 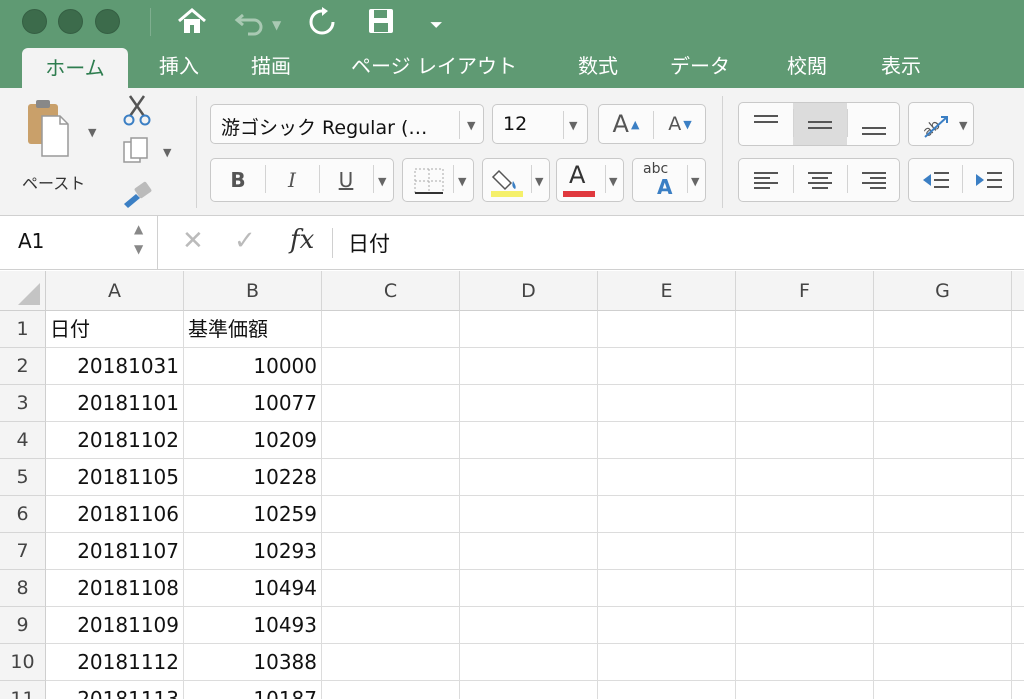 What do you see at coordinates (23, 477) in the screenshot?
I see `row-header: 5` at bounding box center [23, 477].